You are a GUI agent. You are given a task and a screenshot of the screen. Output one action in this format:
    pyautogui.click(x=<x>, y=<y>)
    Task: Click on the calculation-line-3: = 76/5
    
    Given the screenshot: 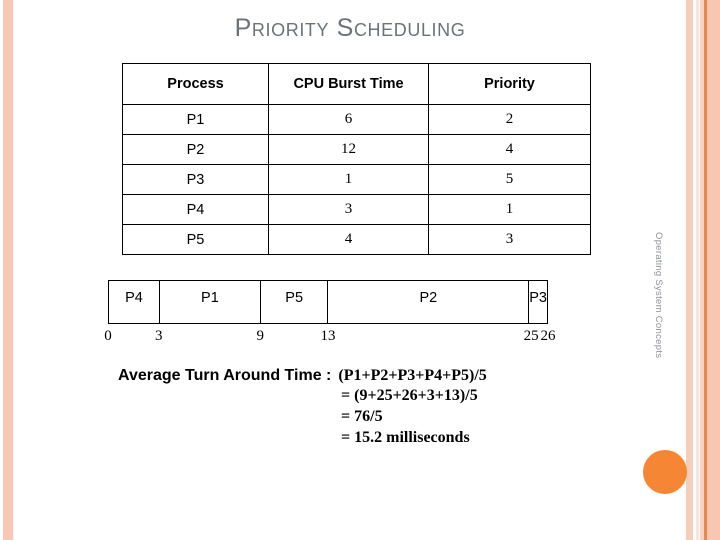 What is the action you would take?
    pyautogui.click(x=362, y=416)
    